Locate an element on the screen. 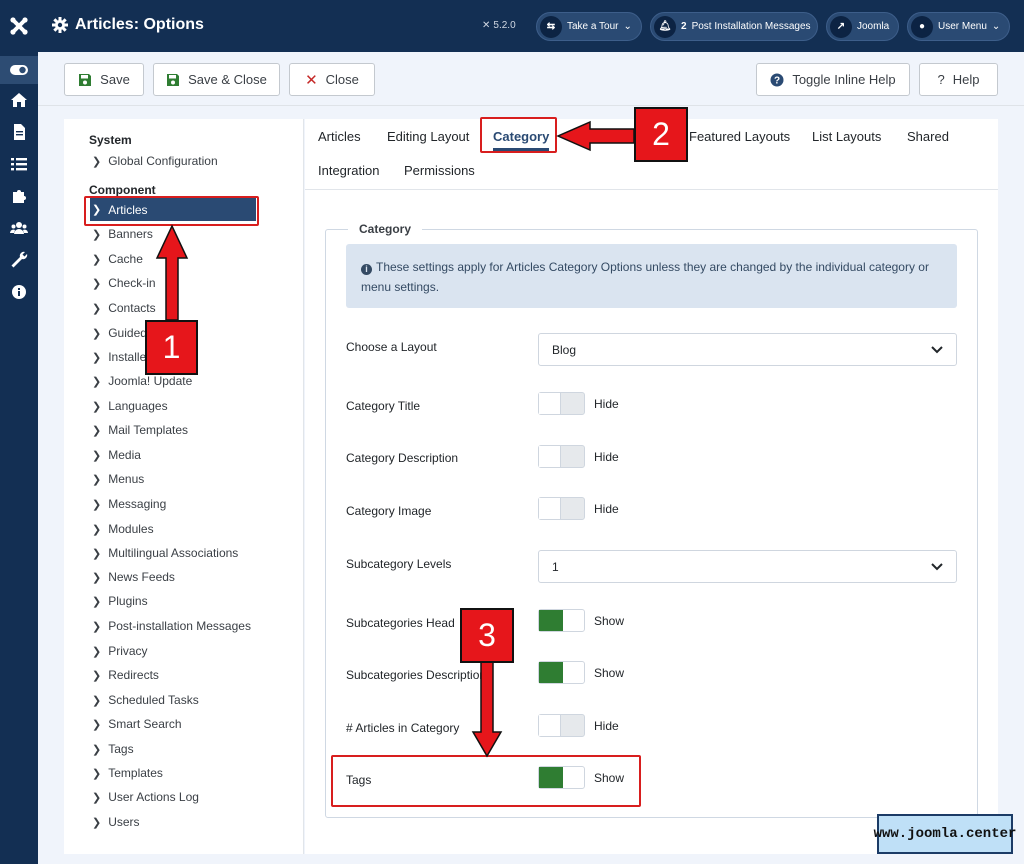  arrow-to-category-tab is located at coordinates (595, 136).